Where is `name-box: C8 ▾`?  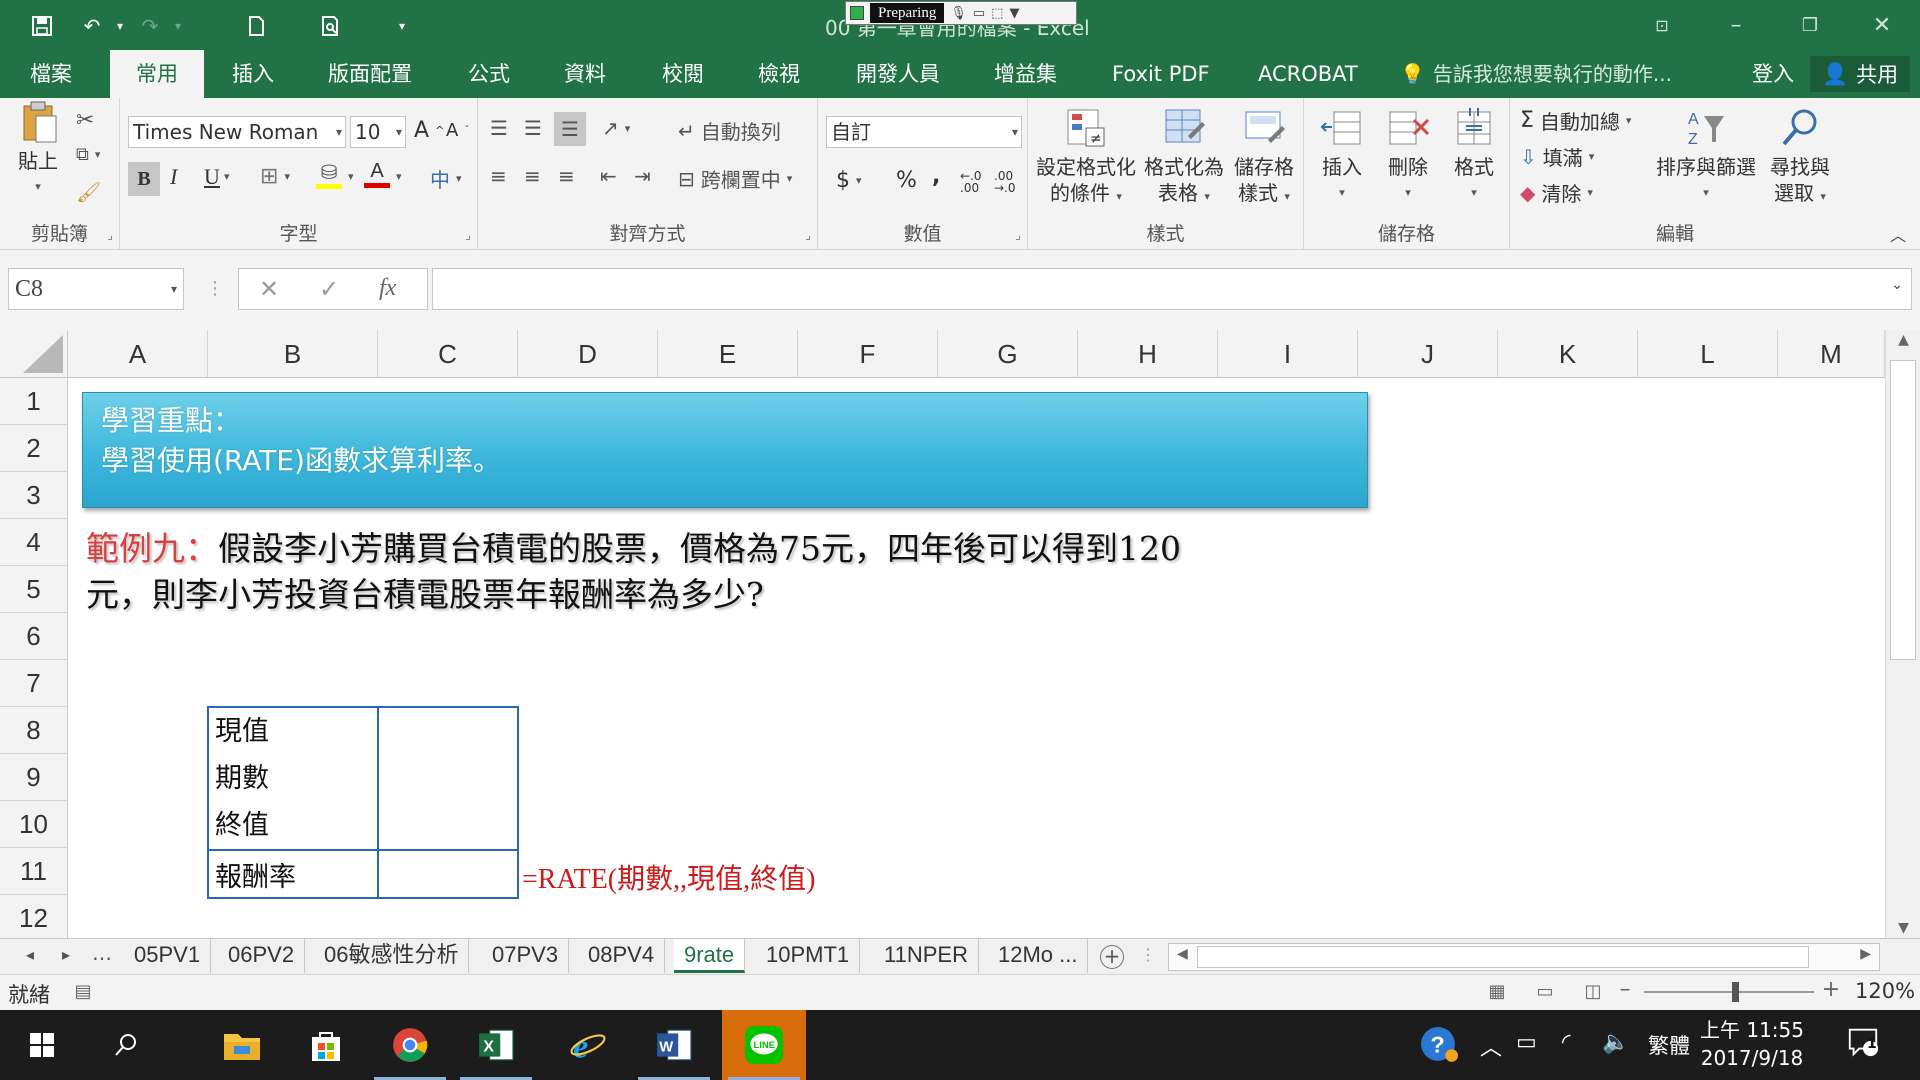 name-box: C8 ▾ is located at coordinates (96, 289).